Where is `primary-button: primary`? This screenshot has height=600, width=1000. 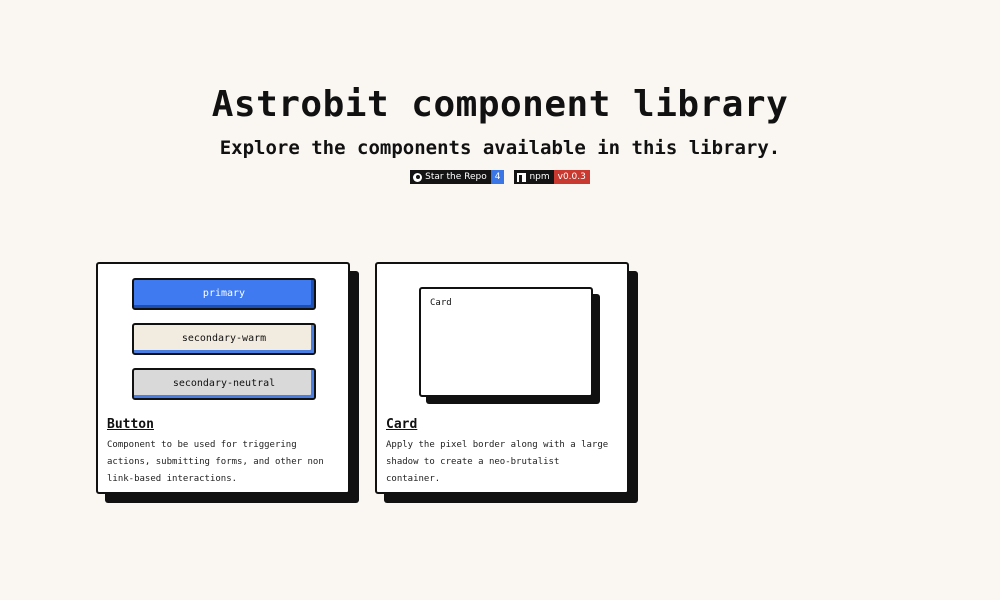
primary-button: primary is located at coordinates (224, 294).